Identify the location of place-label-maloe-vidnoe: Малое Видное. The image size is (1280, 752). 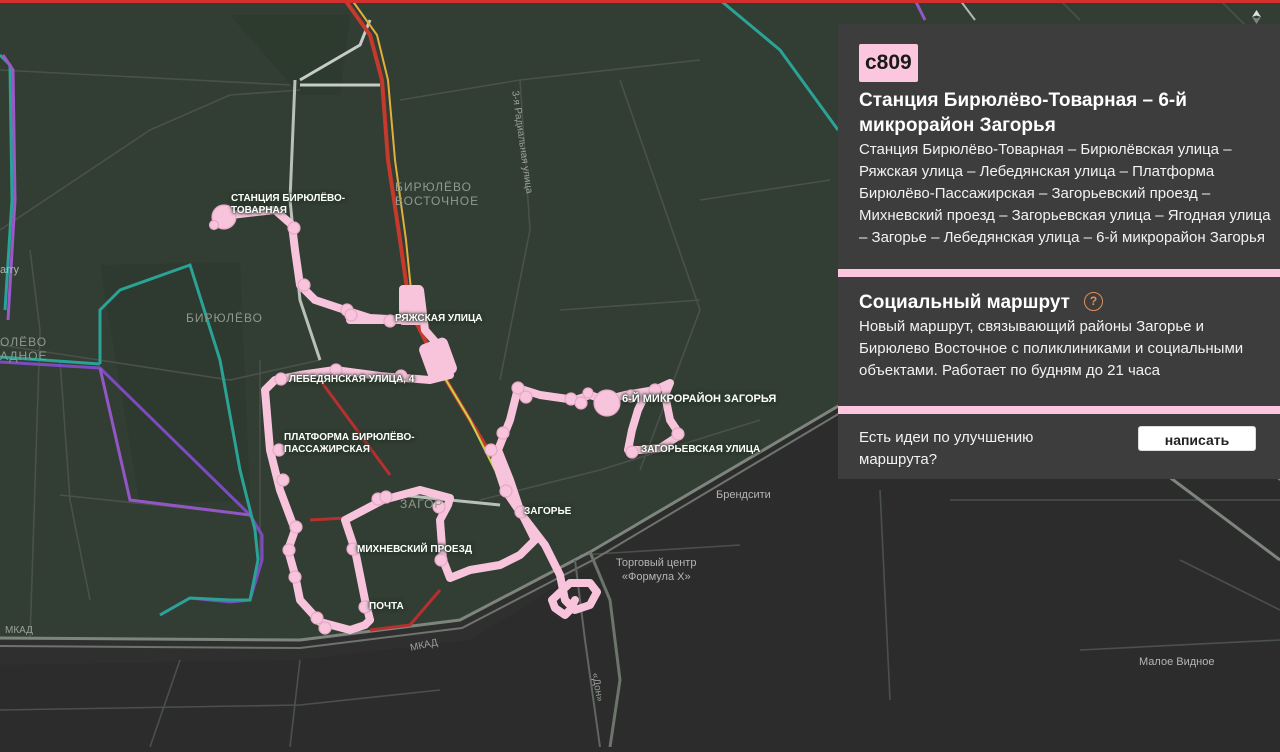
(1177, 662).